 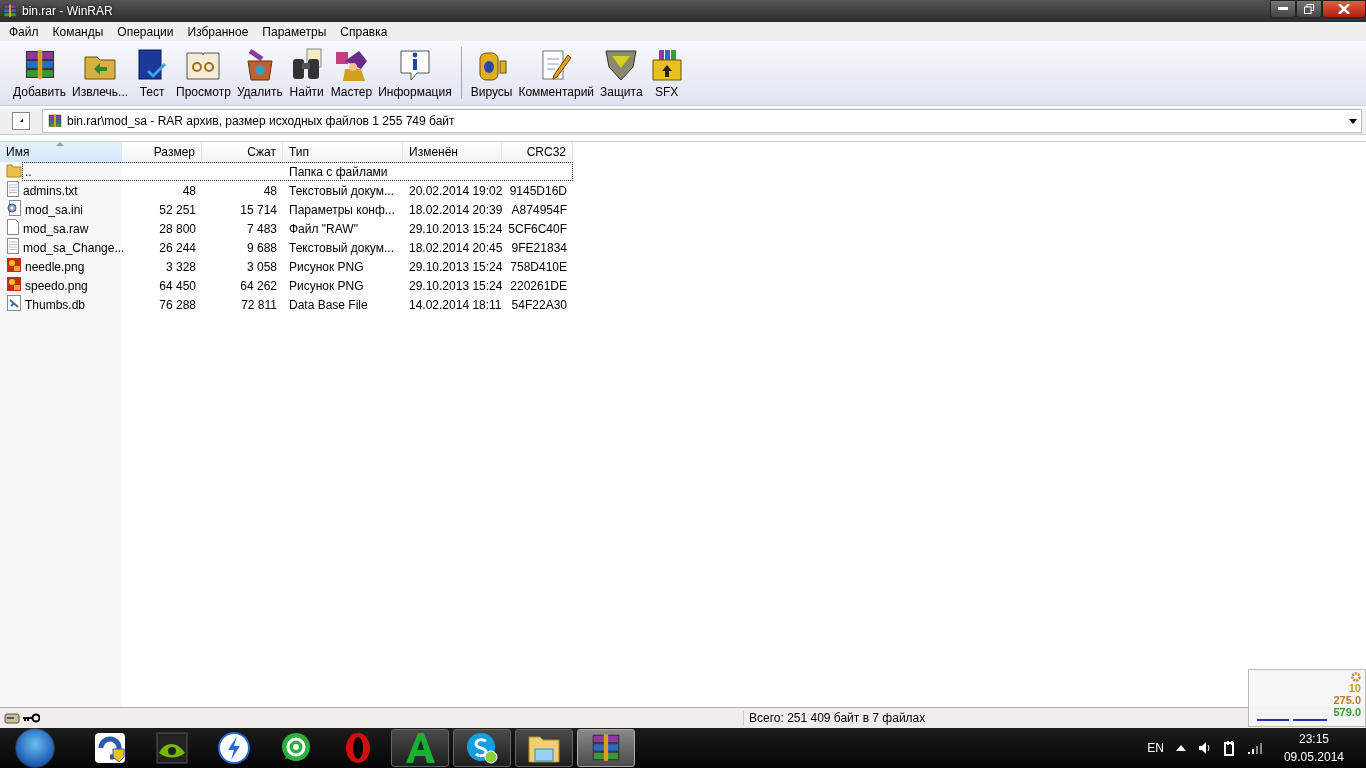 What do you see at coordinates (538, 285) in the screenshot?
I see `crc-value: 220261DE` at bounding box center [538, 285].